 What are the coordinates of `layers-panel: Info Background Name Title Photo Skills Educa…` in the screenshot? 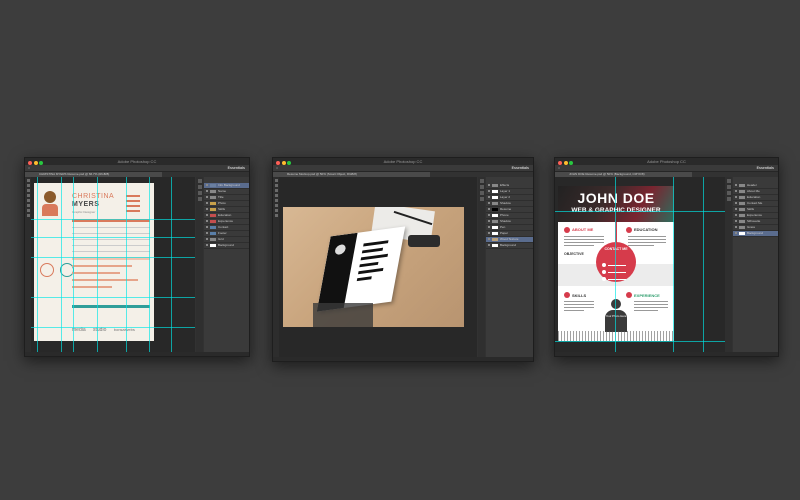 It's located at (226, 264).